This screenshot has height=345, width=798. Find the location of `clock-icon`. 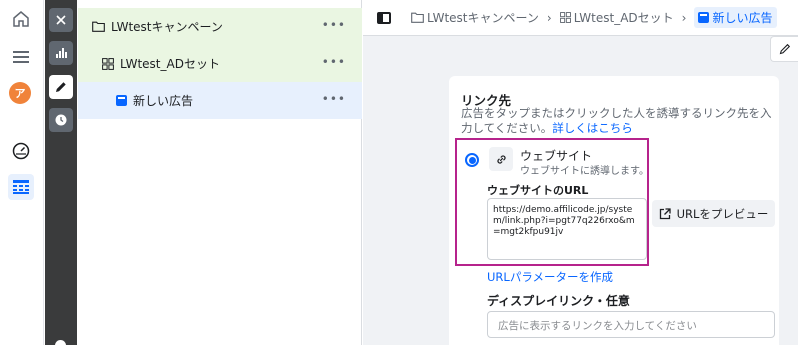

clock-icon is located at coordinates (61, 120).